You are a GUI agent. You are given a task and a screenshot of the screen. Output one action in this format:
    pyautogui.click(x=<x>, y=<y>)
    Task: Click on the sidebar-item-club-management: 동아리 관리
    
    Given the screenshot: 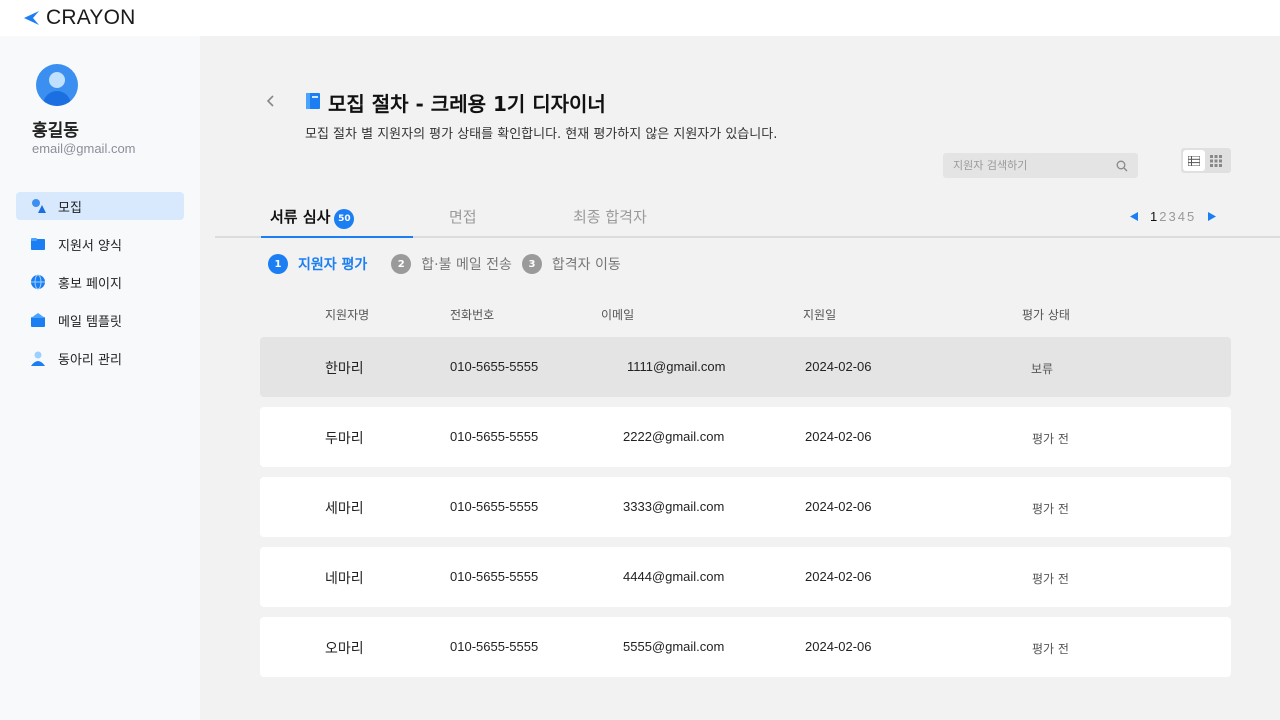 What is the action you would take?
    pyautogui.click(x=100, y=358)
    